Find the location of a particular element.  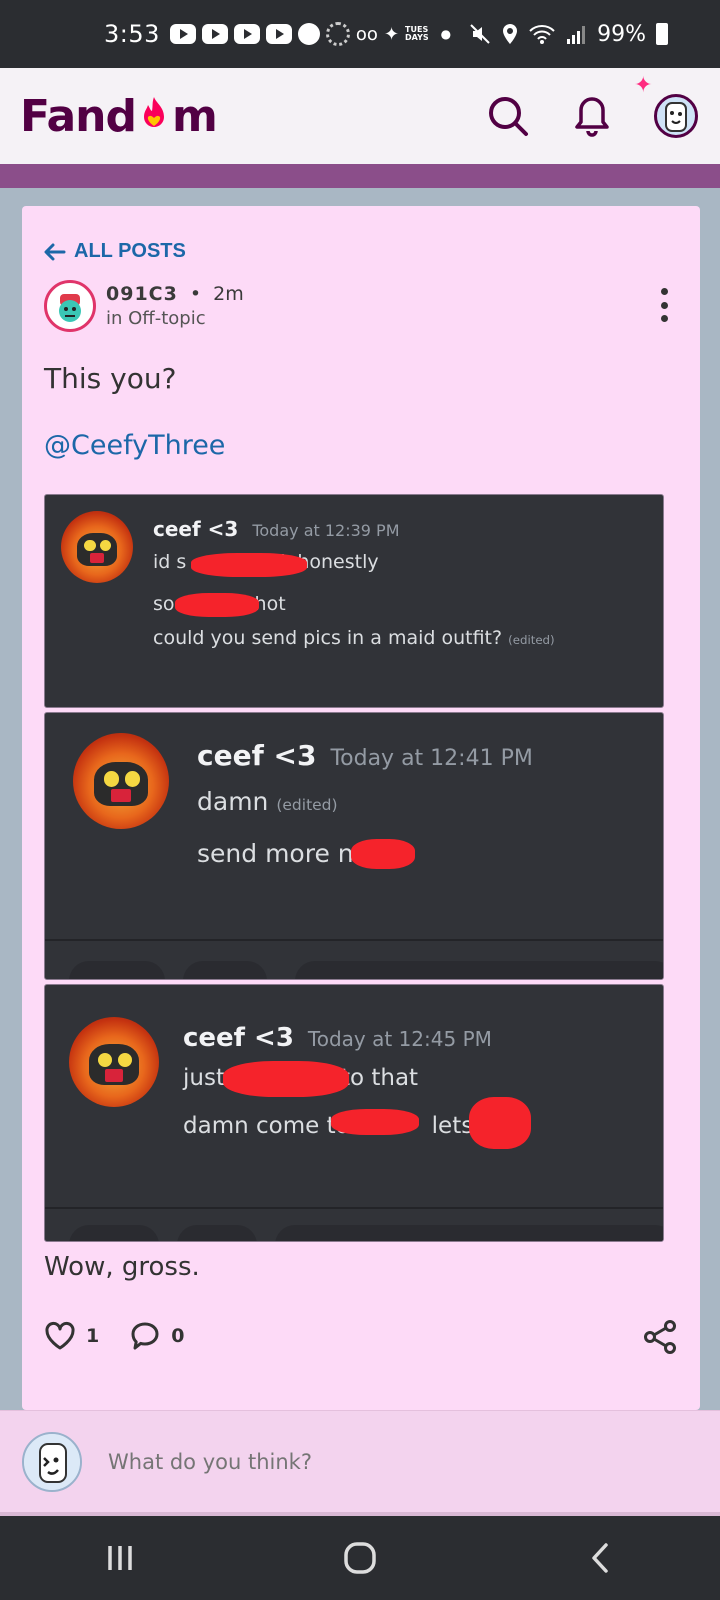

bell-icon is located at coordinates (592, 117).